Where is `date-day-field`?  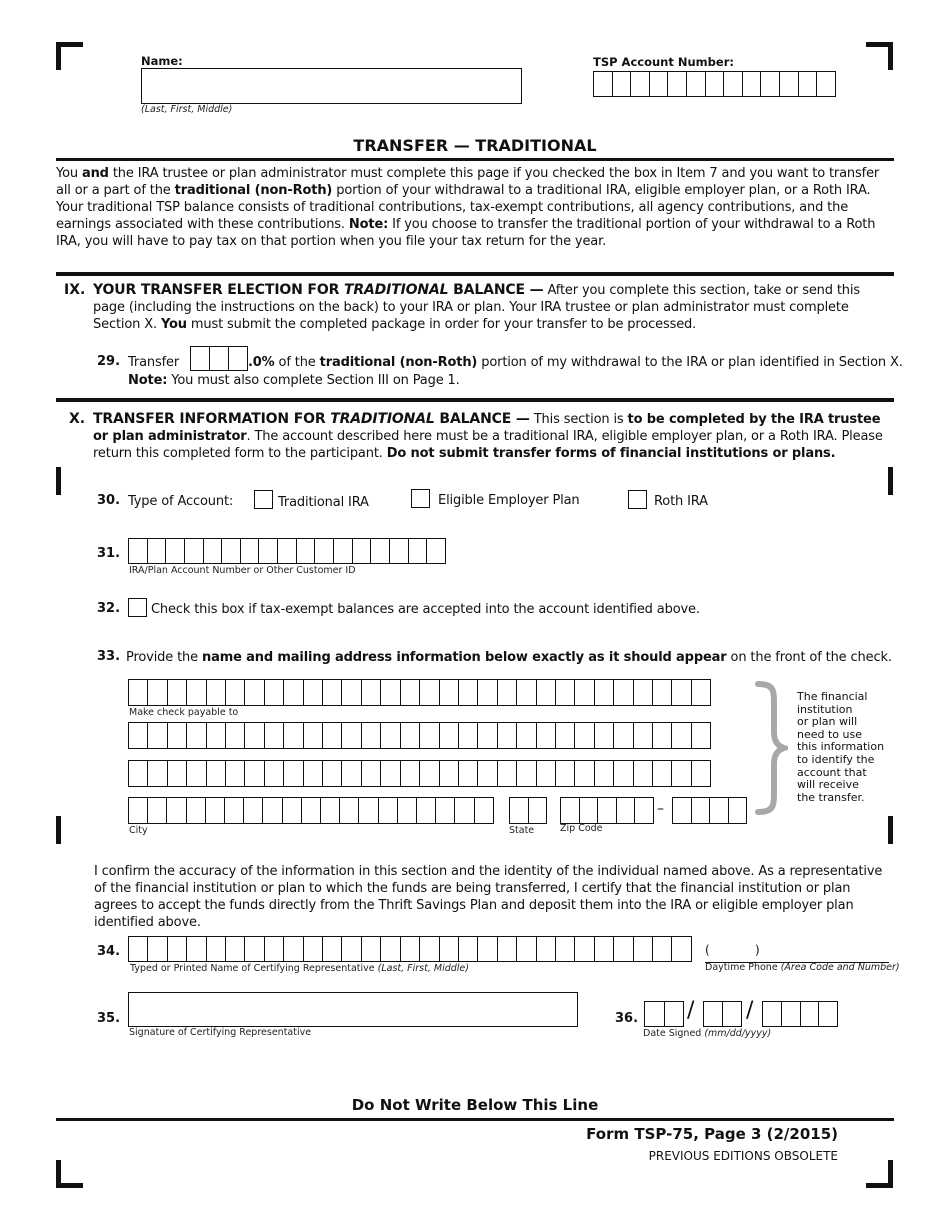
date-day-field is located at coordinates (722, 1014).